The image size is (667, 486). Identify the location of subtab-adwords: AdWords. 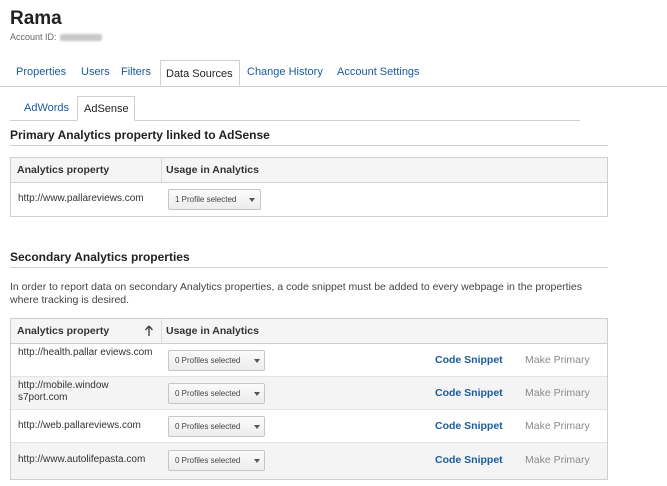
(46, 108).